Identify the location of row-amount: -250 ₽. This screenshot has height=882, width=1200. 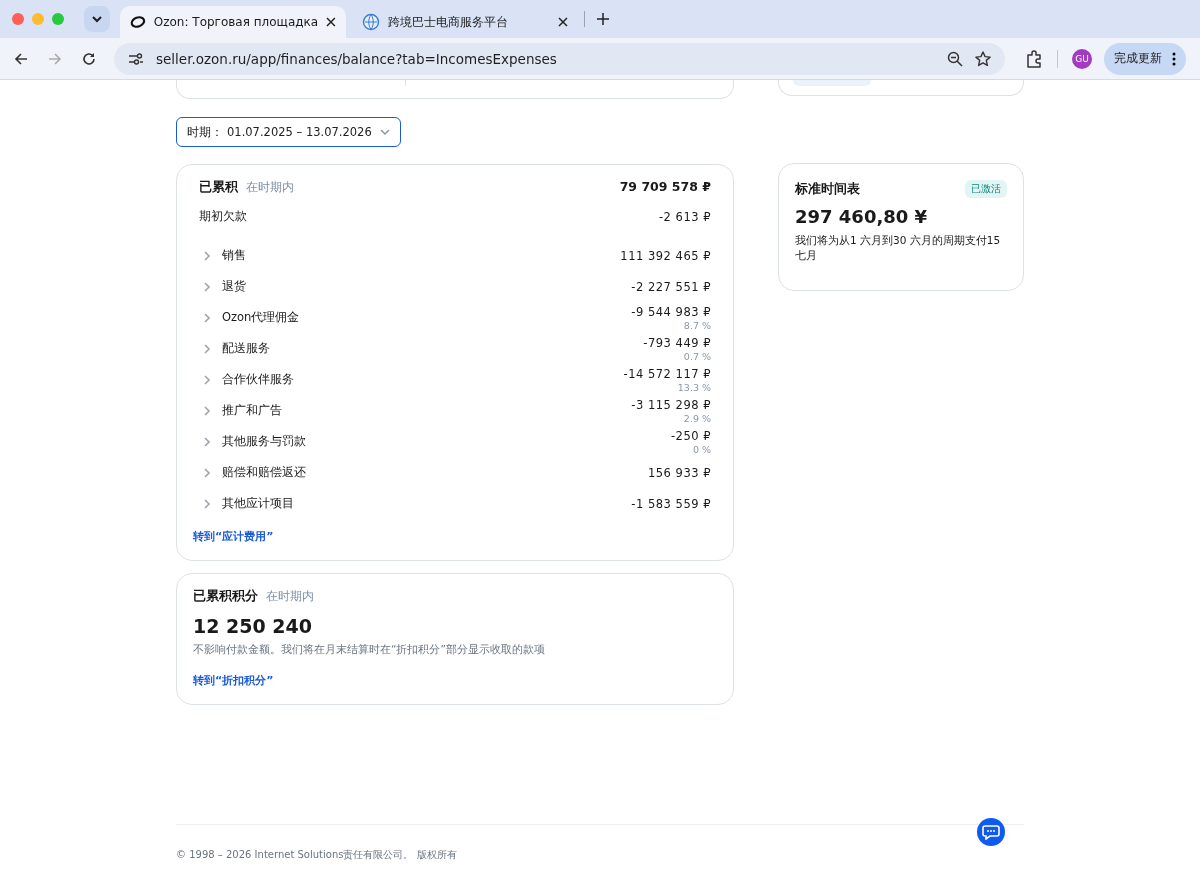
(690, 435).